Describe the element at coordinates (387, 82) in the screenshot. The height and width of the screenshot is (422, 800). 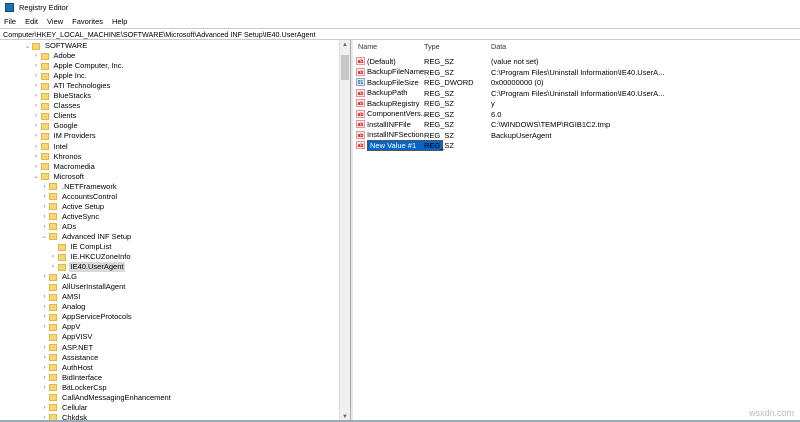
I see `value-row: 01 BackupFileSize` at that location.